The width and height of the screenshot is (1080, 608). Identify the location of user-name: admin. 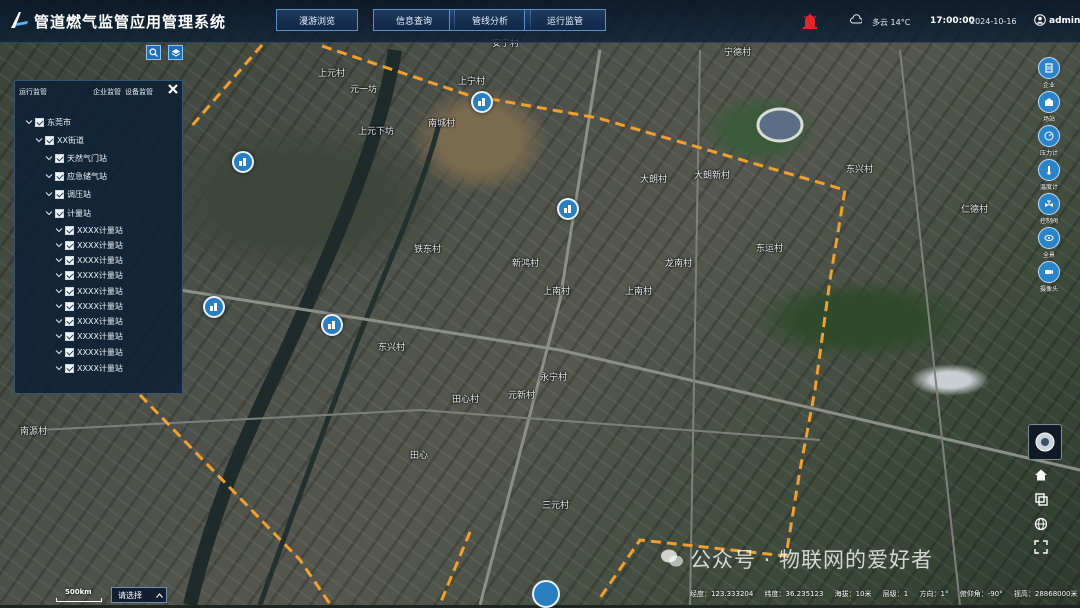
(1064, 21).